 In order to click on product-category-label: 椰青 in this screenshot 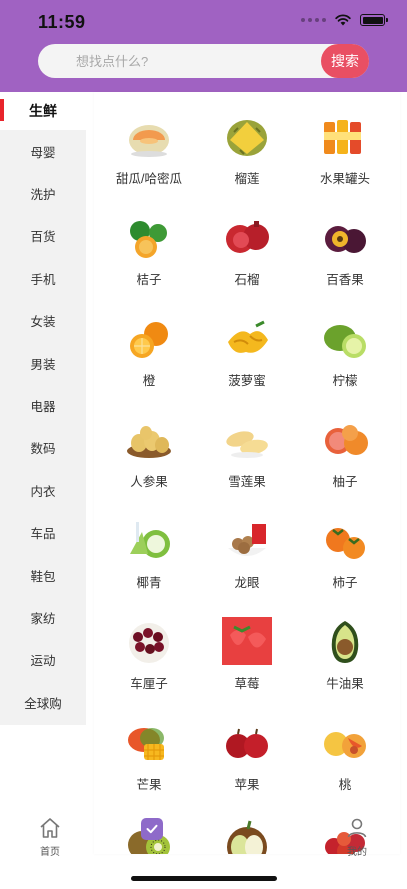, I will do `click(149, 583)`.